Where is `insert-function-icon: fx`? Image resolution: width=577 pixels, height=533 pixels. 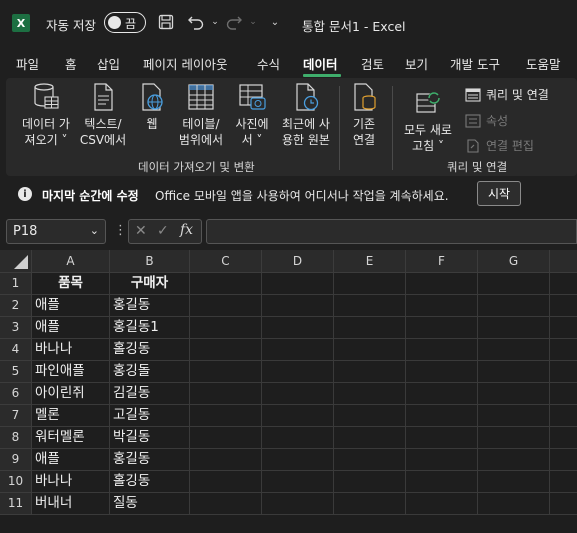 insert-function-icon: fx is located at coordinates (186, 230).